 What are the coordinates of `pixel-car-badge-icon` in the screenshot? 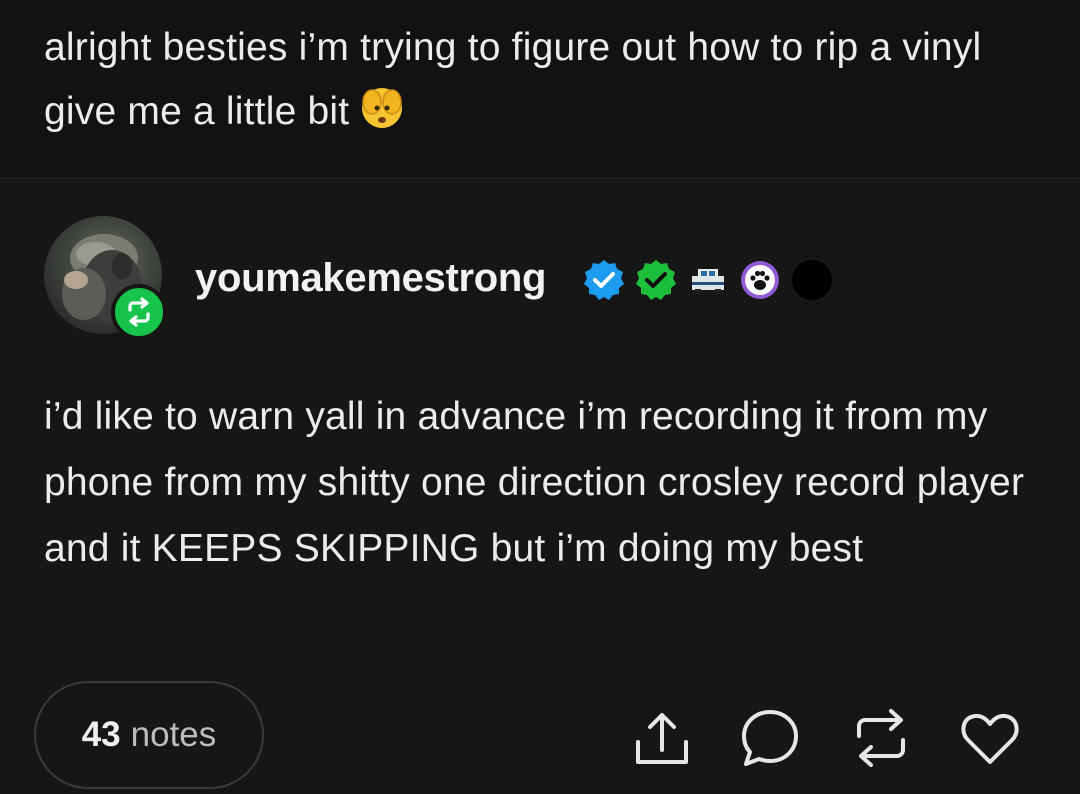 It's located at (708, 280).